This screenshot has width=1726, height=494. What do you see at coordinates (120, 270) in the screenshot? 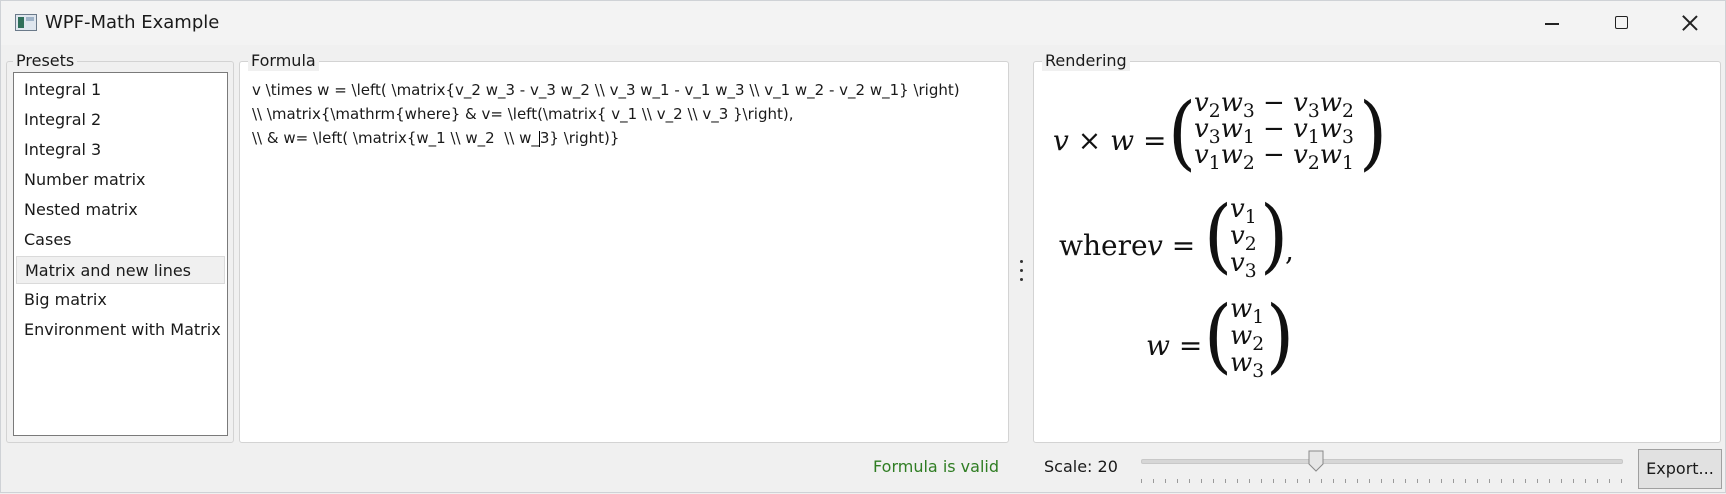
I see `preset-item-matrix-and-new-lines: Matrix and new lines` at bounding box center [120, 270].